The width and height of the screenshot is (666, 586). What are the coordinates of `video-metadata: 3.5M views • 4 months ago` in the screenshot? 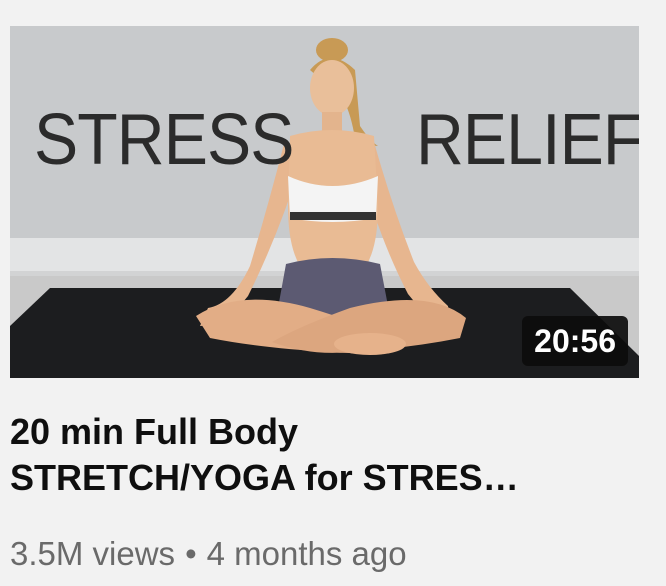 It's located at (208, 554).